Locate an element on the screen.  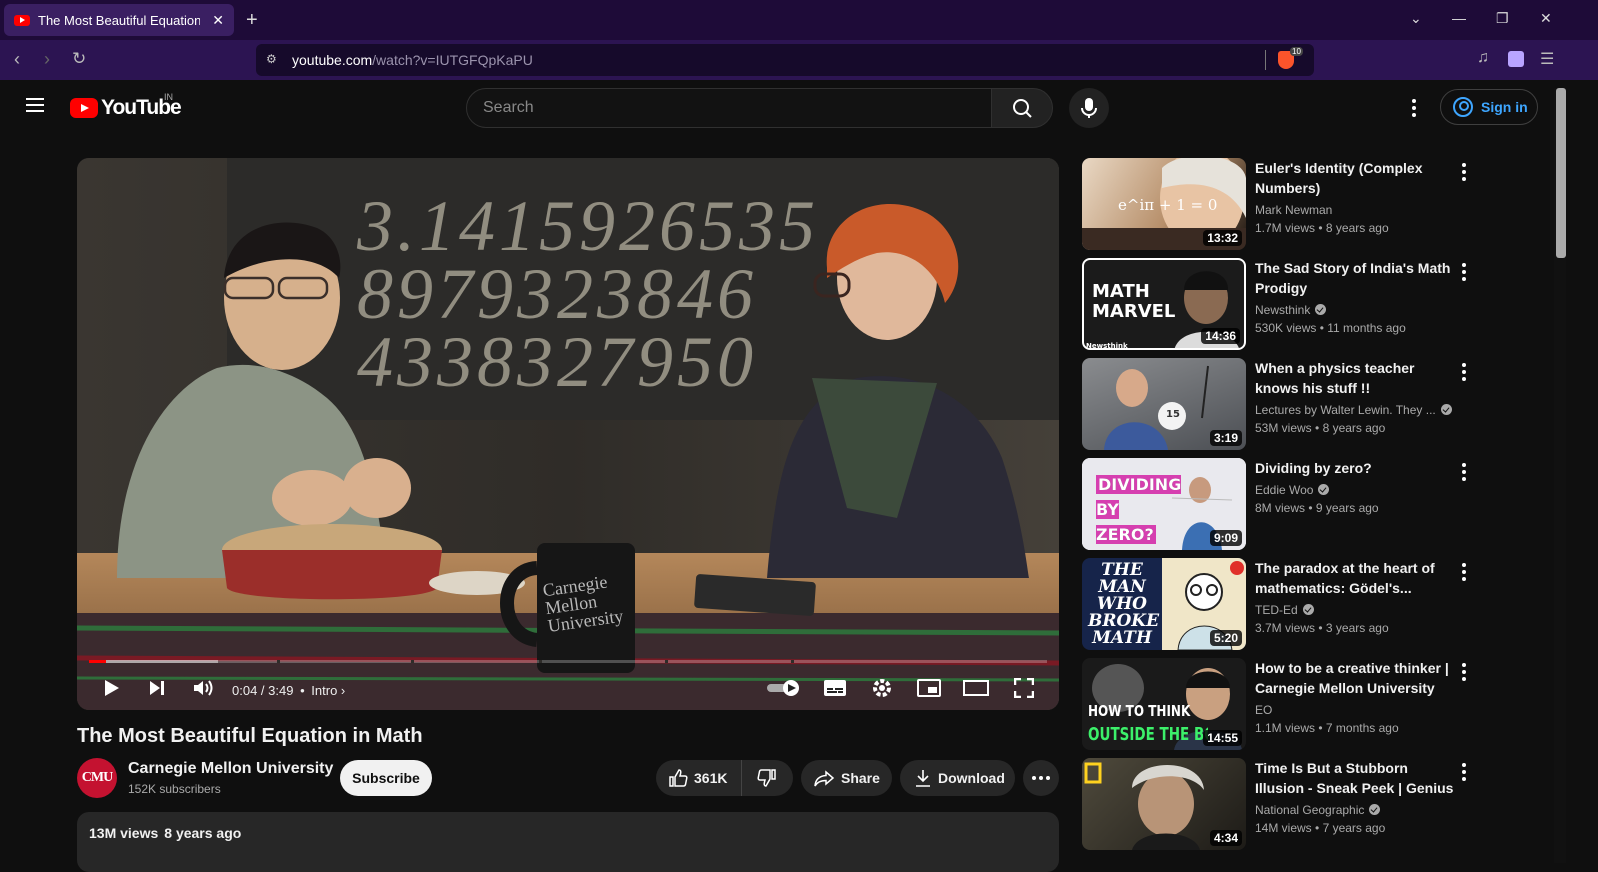
rec-title: Dividing by zero? is located at coordinates (1313, 468).